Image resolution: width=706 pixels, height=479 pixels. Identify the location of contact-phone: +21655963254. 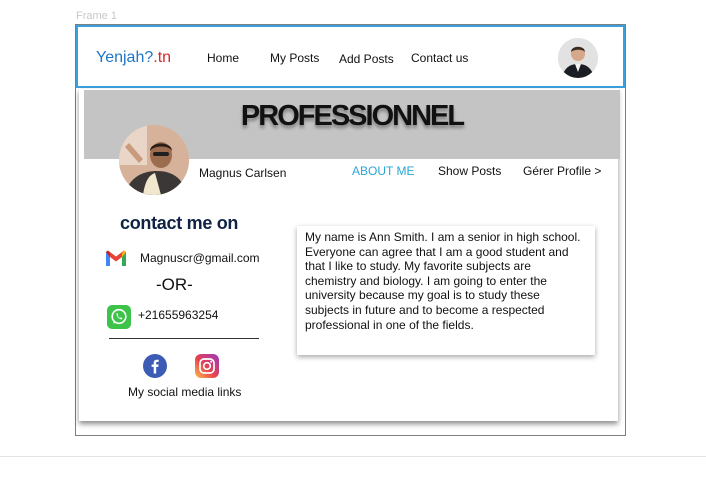
(178, 315).